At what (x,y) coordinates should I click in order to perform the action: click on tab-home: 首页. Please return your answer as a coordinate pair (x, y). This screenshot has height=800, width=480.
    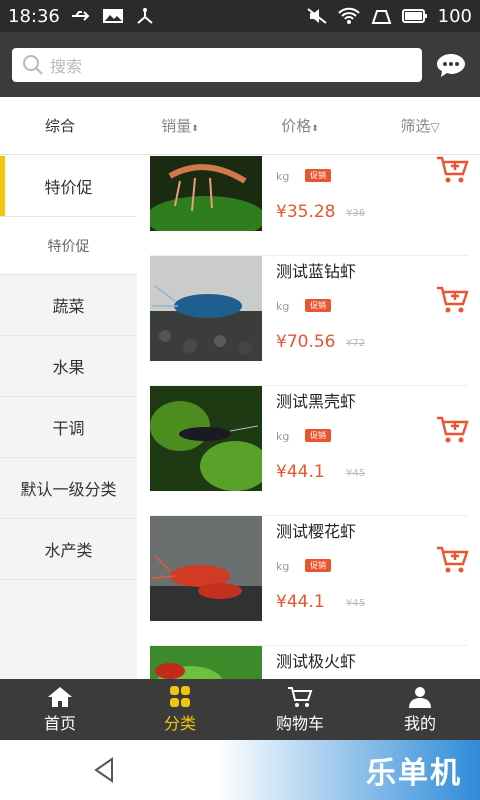
    Looking at the image, I should click on (60, 709).